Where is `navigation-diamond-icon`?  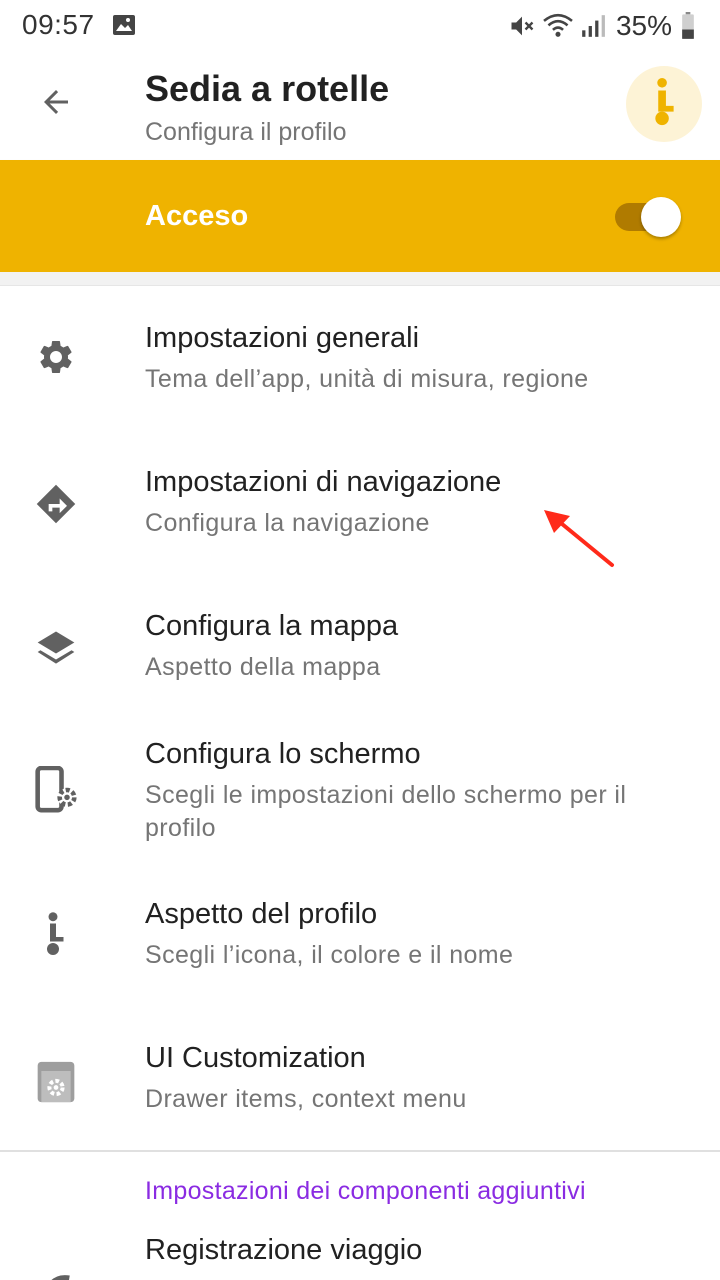 navigation-diamond-icon is located at coordinates (56, 504).